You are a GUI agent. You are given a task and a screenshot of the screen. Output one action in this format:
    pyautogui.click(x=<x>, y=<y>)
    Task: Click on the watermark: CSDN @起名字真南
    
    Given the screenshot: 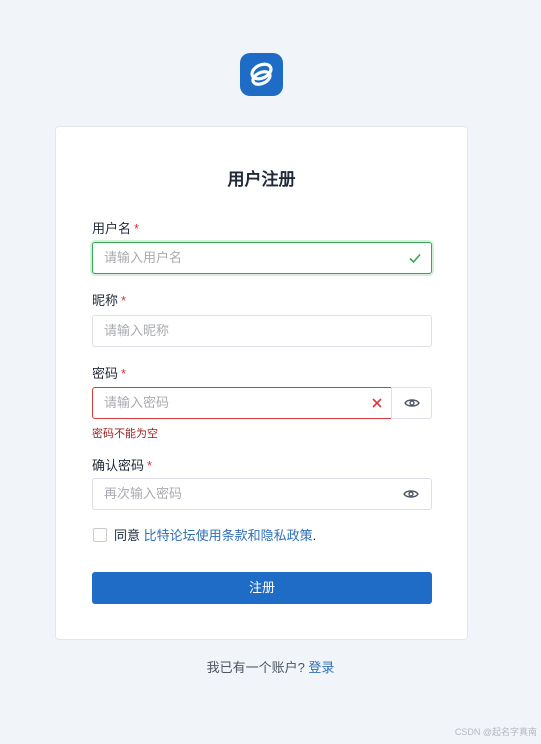 What is the action you would take?
    pyautogui.click(x=495, y=732)
    